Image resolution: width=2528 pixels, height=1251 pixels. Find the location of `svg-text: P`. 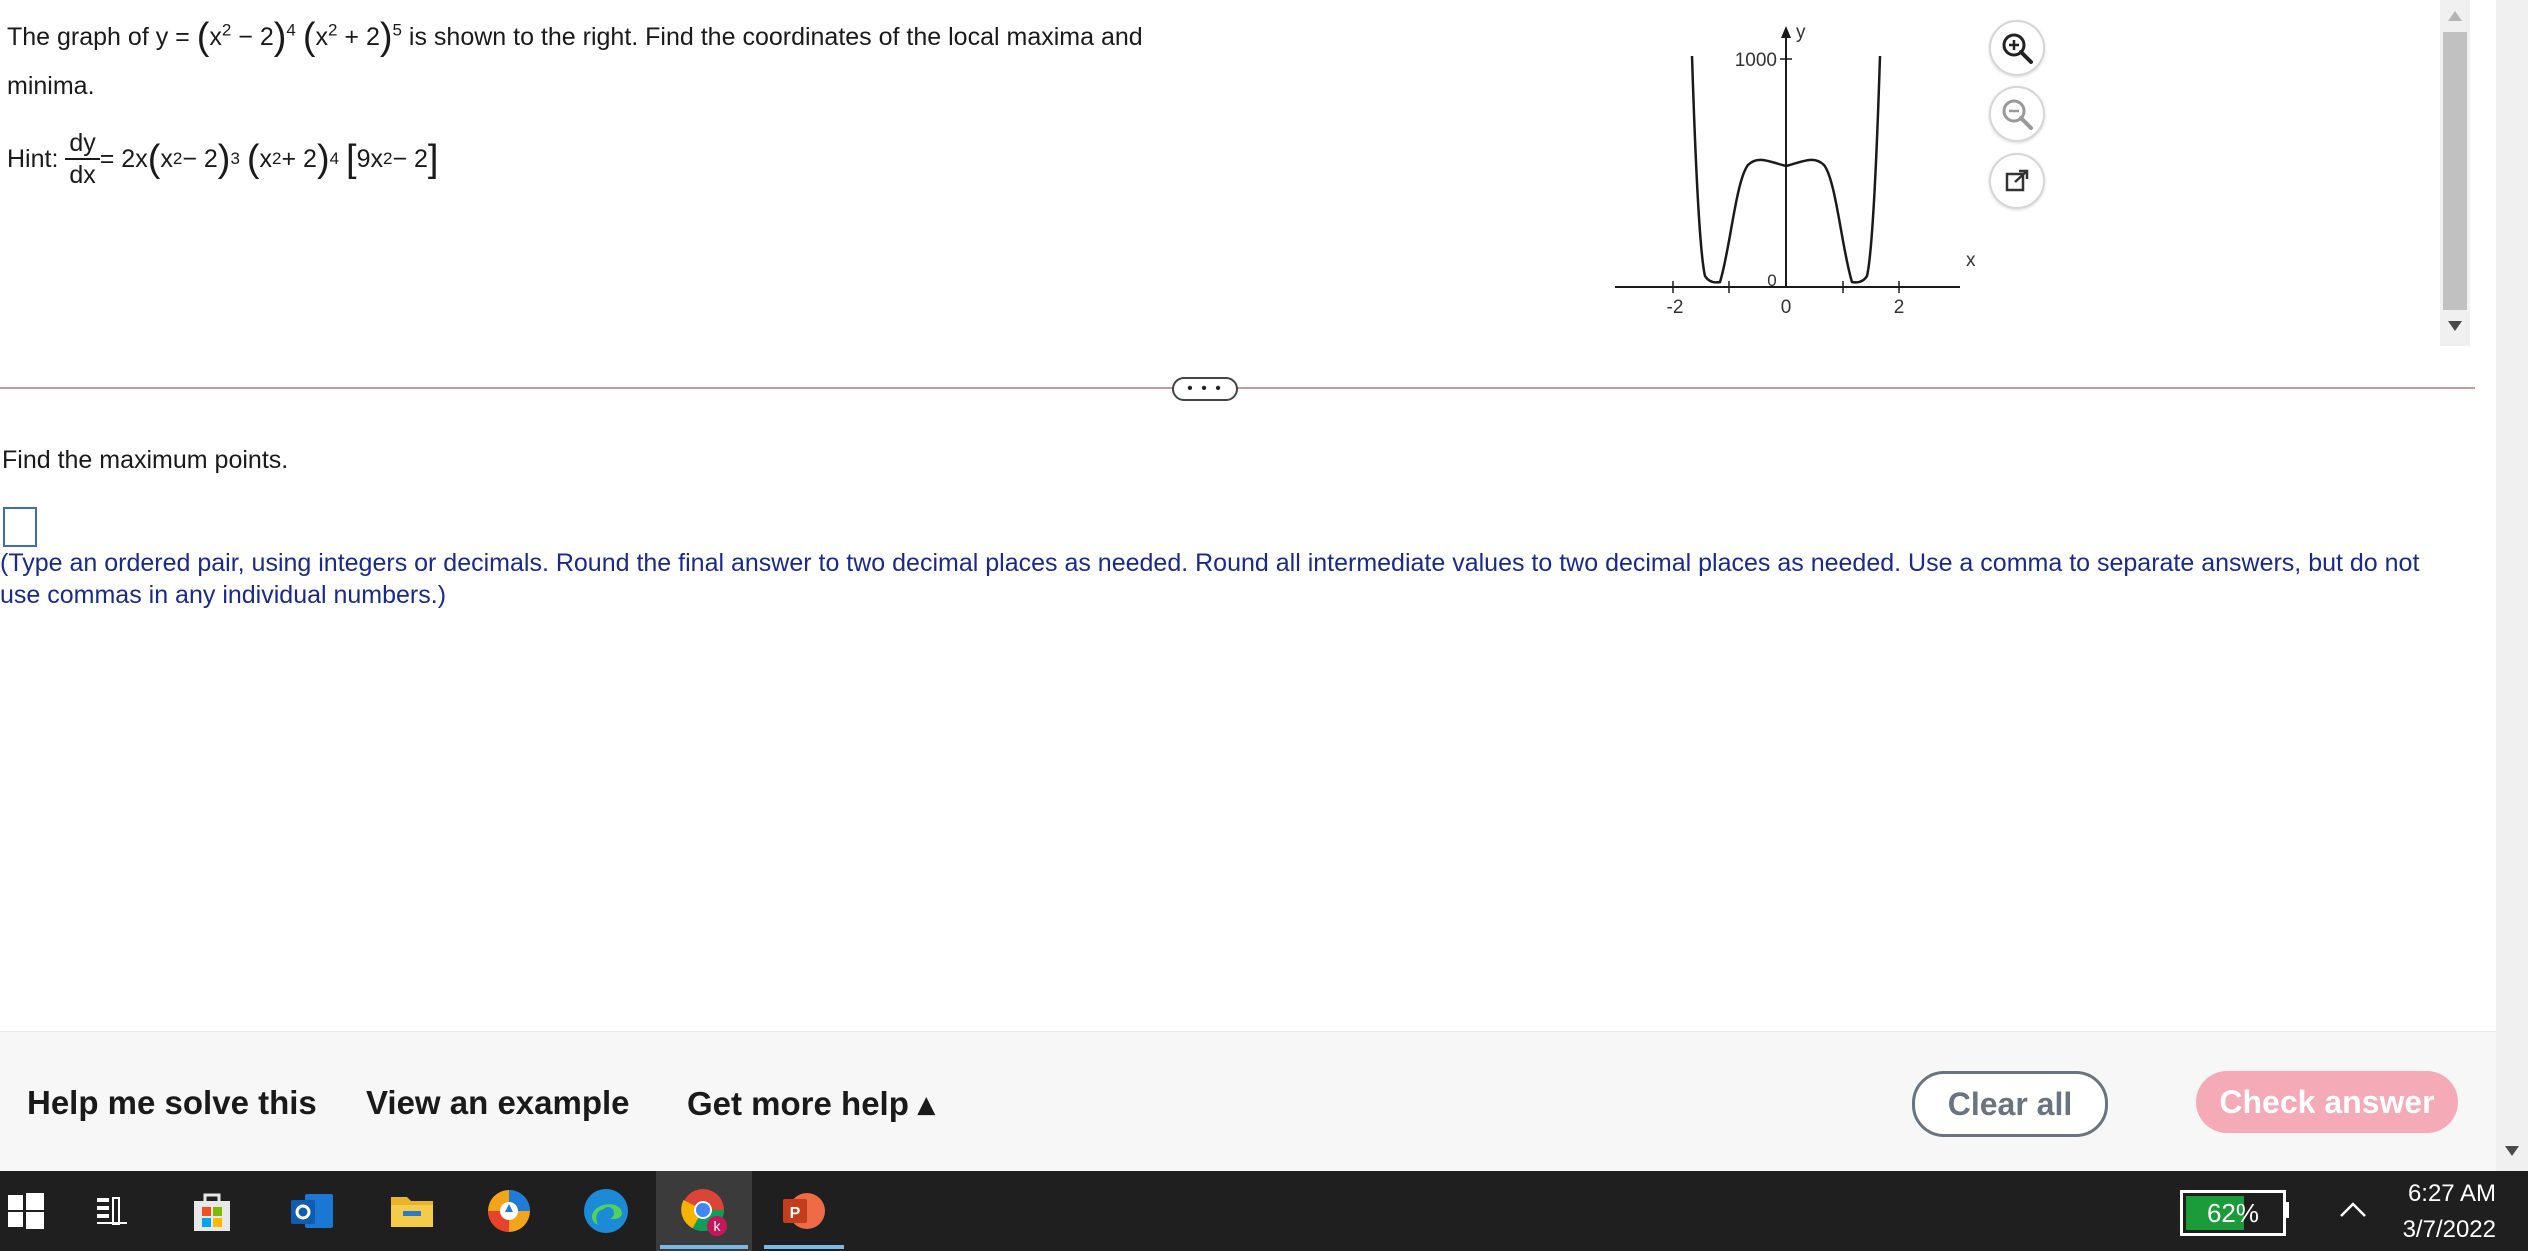

svg-text: P is located at coordinates (795, 1213).